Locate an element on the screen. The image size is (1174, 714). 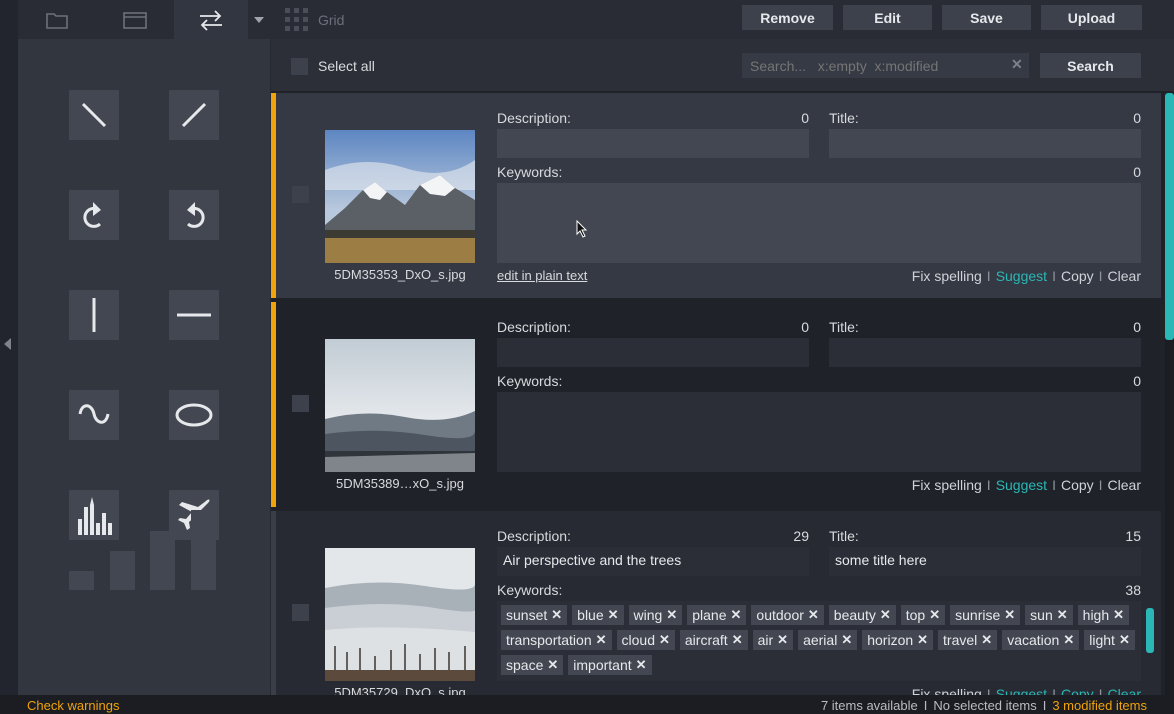
keyword-tag: sun ✕ is located at coordinates (1049, 615).